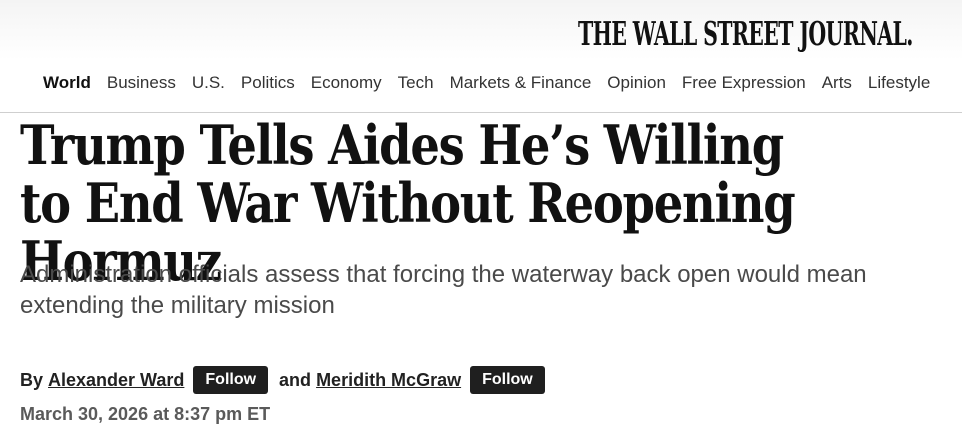  What do you see at coordinates (67, 83) in the screenshot?
I see `nav-item-world: World` at bounding box center [67, 83].